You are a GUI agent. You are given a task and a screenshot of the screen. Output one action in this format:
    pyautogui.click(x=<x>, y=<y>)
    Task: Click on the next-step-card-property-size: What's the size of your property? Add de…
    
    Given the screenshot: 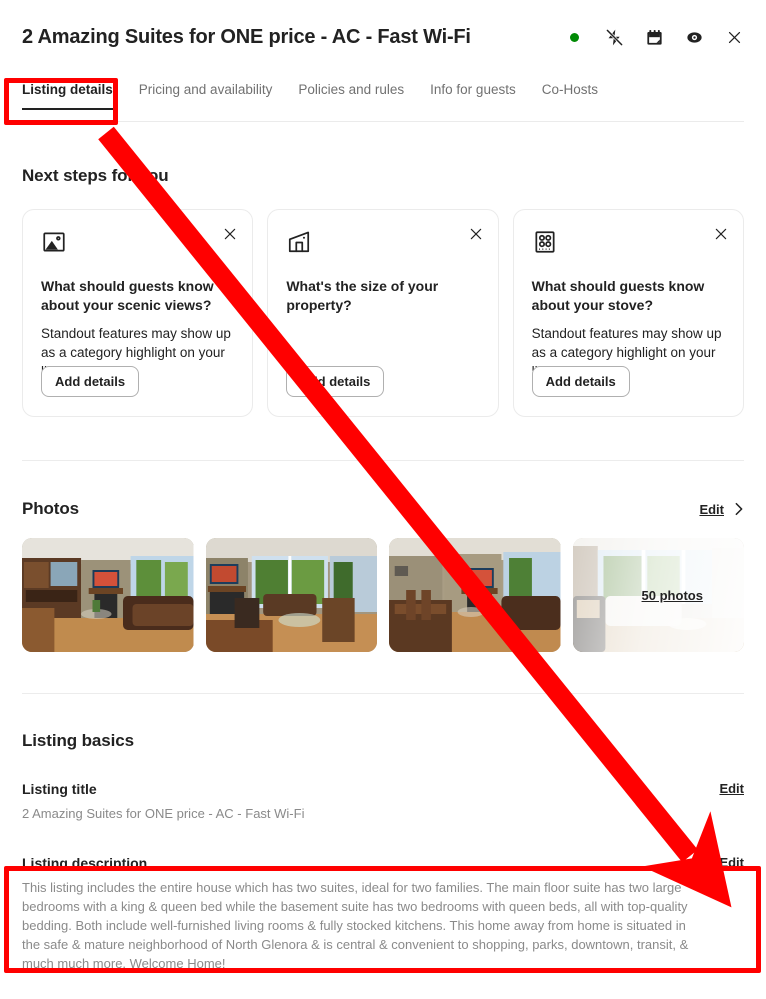 What is the action you would take?
    pyautogui.click(x=383, y=313)
    